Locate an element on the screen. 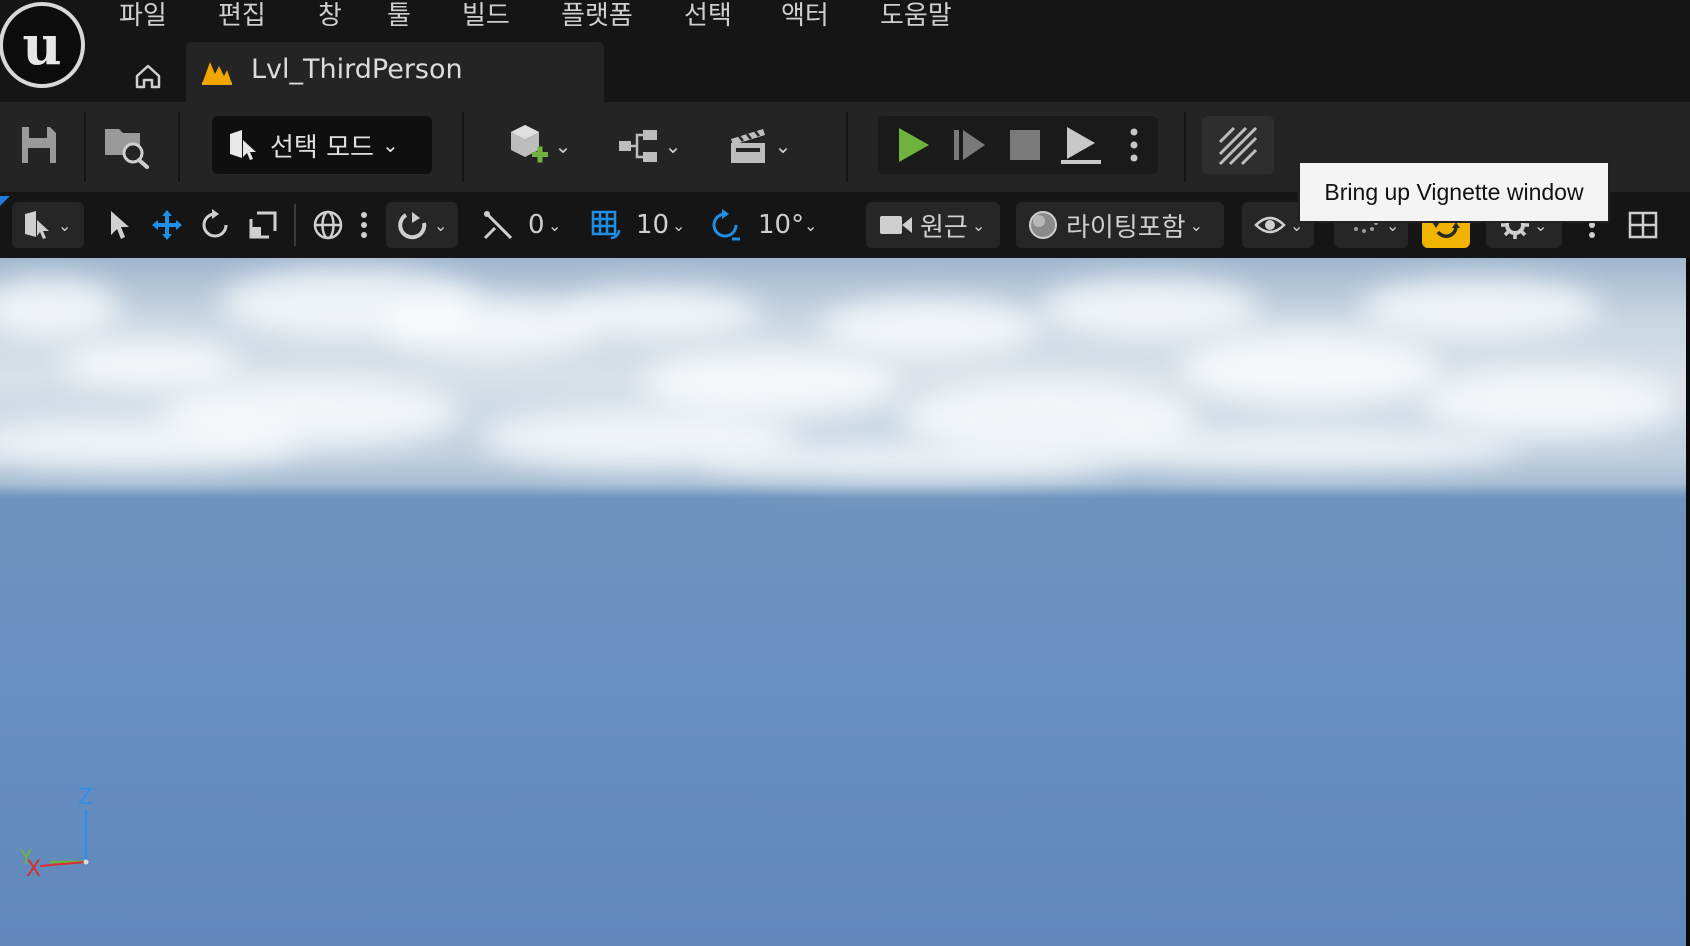  cursor-icon is located at coordinates (120, 225).